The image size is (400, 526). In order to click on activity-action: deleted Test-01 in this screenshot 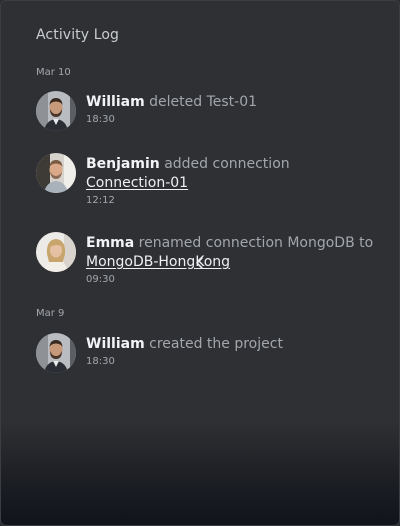, I will do `click(203, 102)`.